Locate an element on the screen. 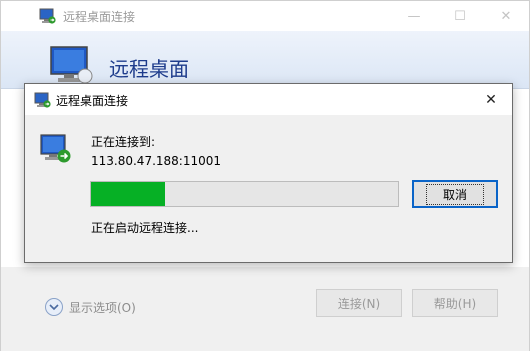 Image resolution: width=530 pixels, height=351 pixels. cancel-button: 取消 is located at coordinates (455, 194).